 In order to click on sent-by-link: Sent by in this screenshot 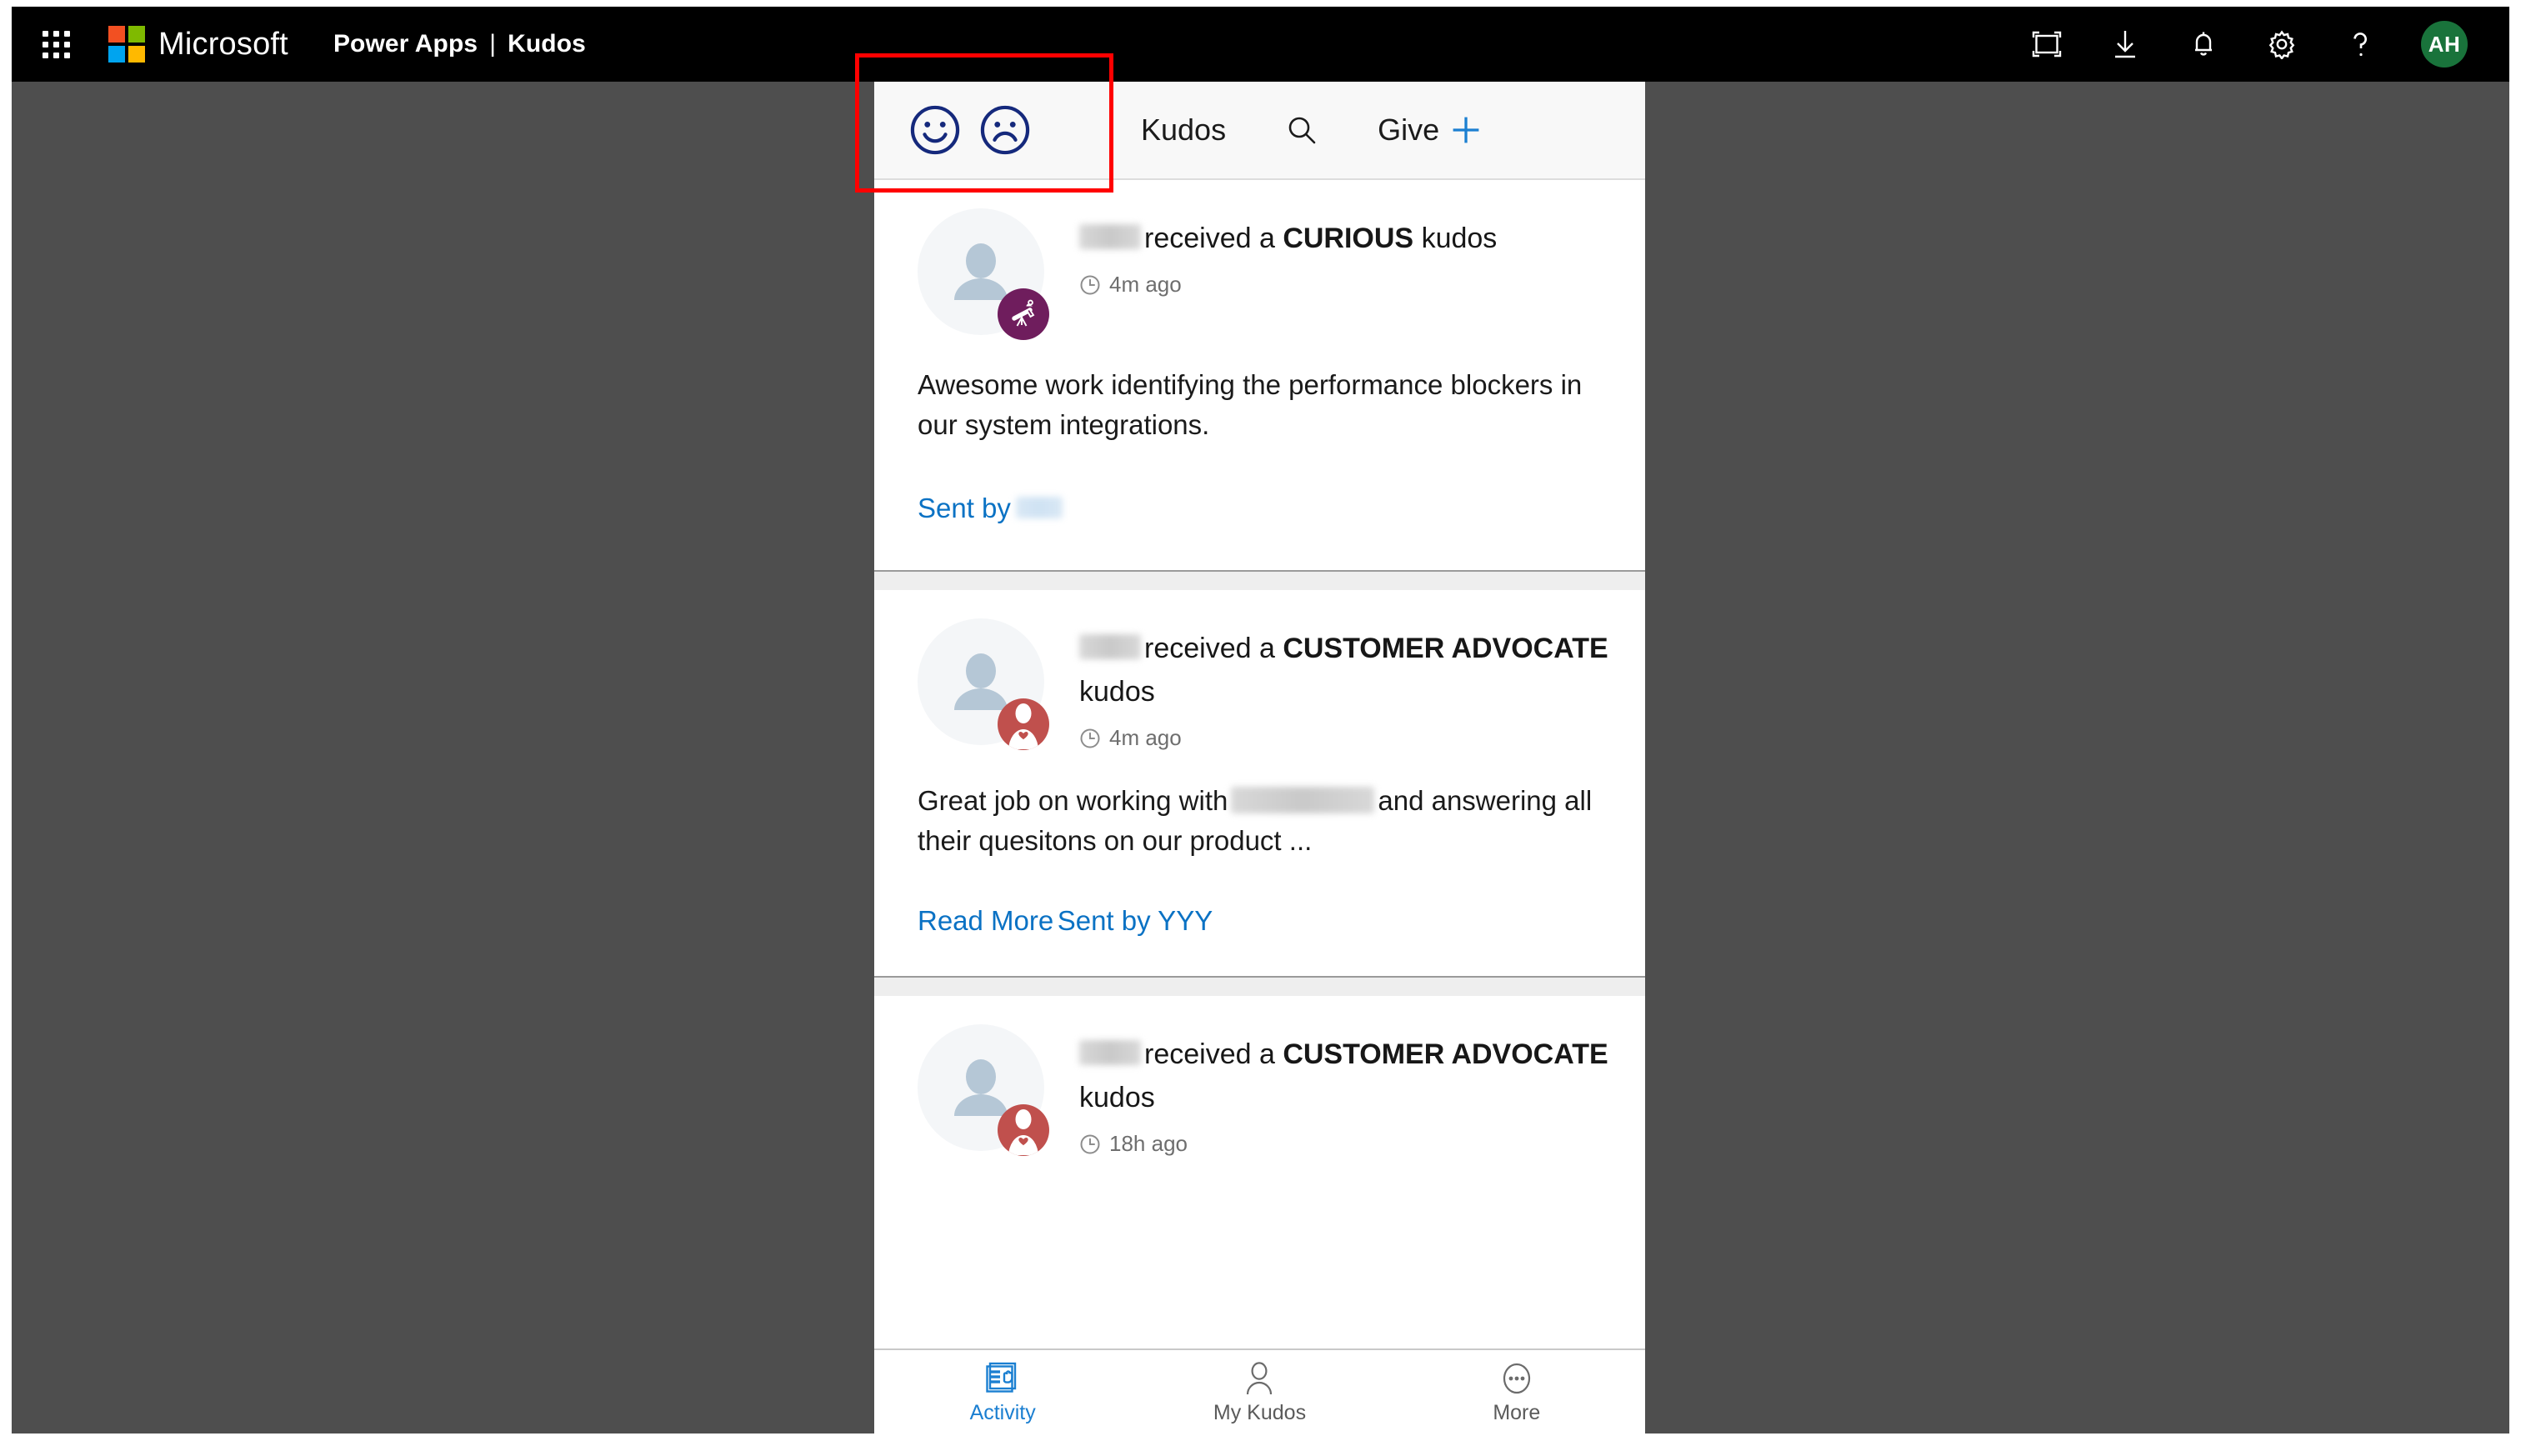, I will do `click(992, 508)`.